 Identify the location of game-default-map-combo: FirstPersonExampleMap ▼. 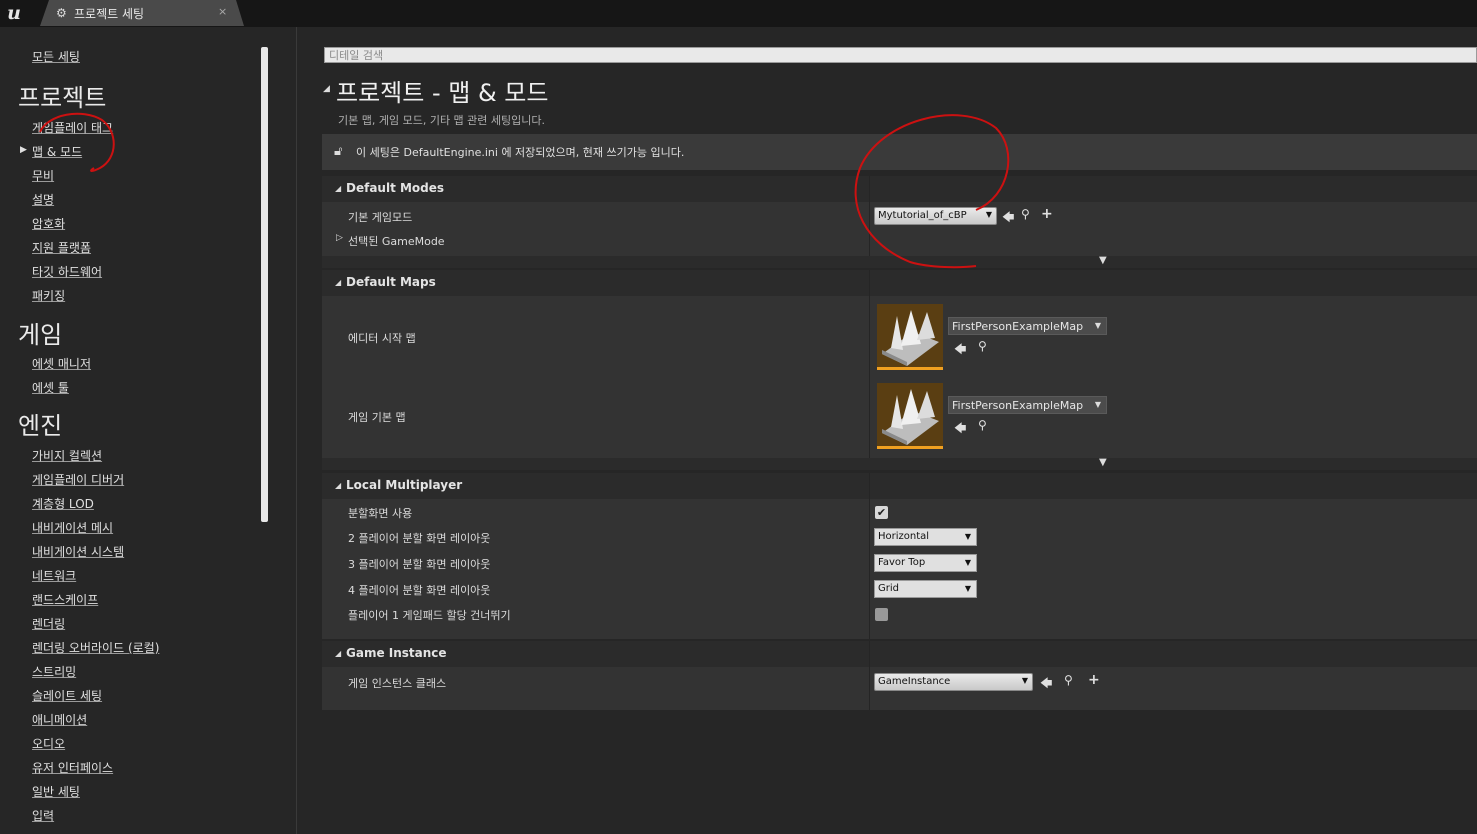
(1027, 405).